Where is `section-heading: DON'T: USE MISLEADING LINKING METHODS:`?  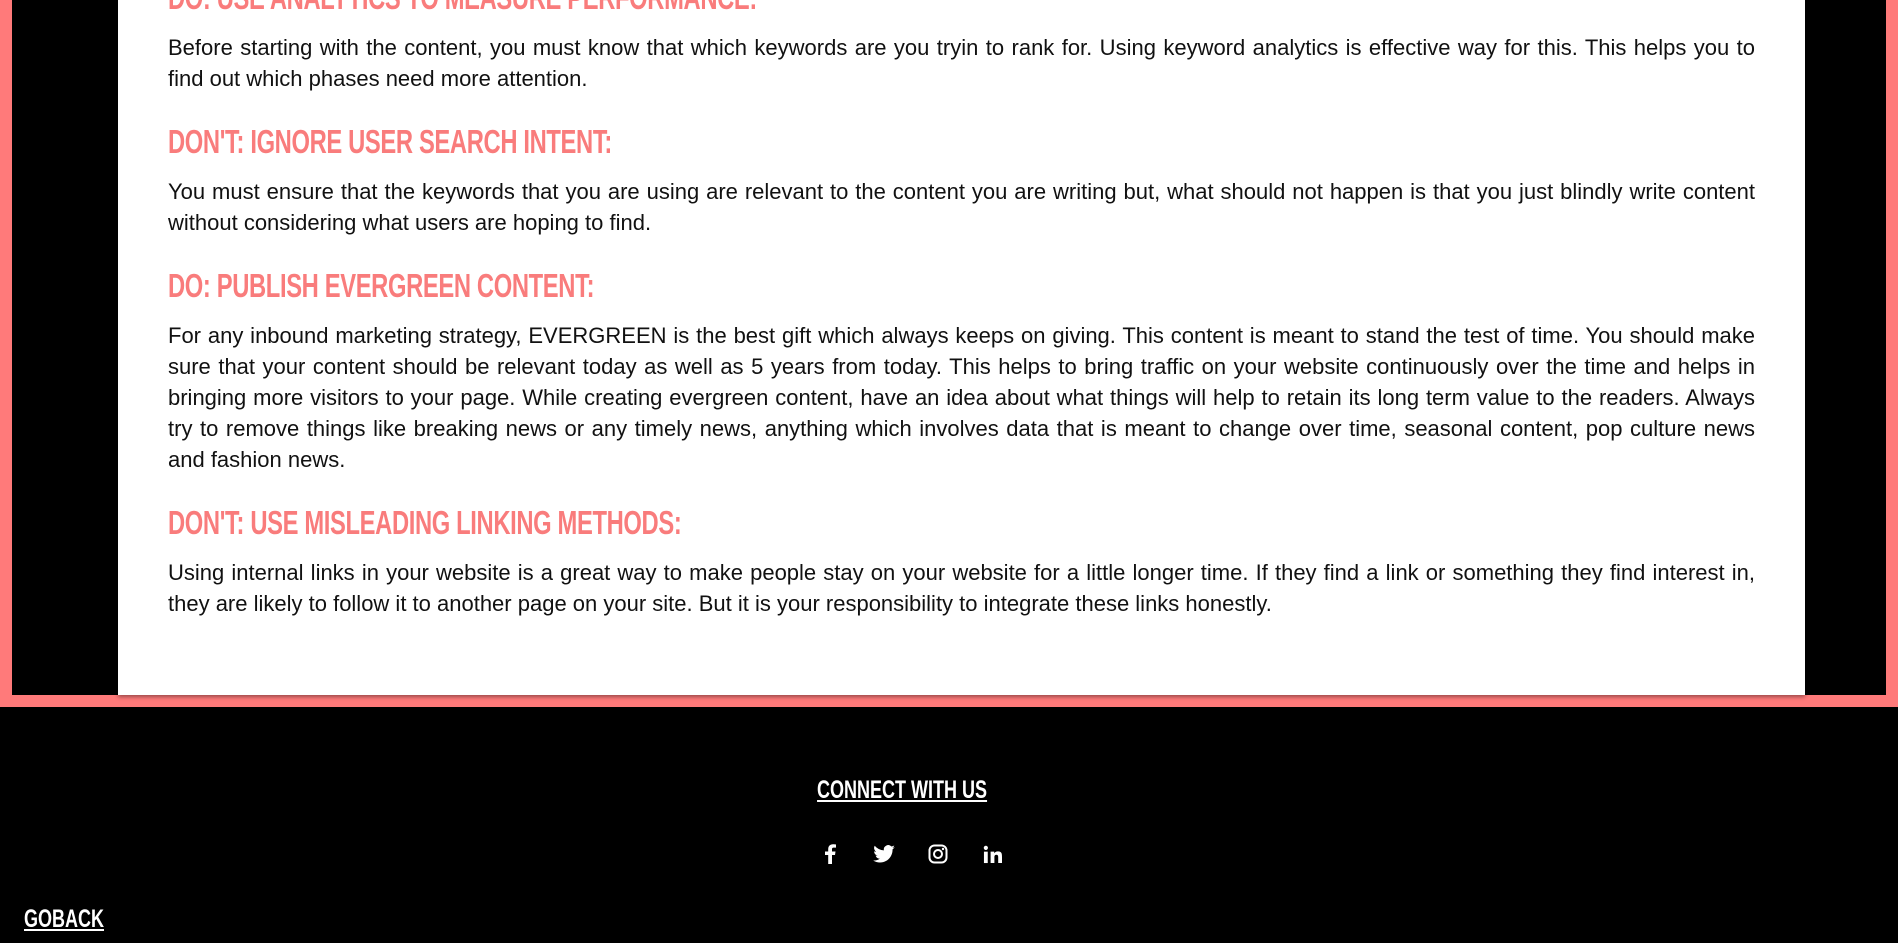 section-heading: DON'T: USE MISLEADING LINKING METHODS: is located at coordinates (425, 522).